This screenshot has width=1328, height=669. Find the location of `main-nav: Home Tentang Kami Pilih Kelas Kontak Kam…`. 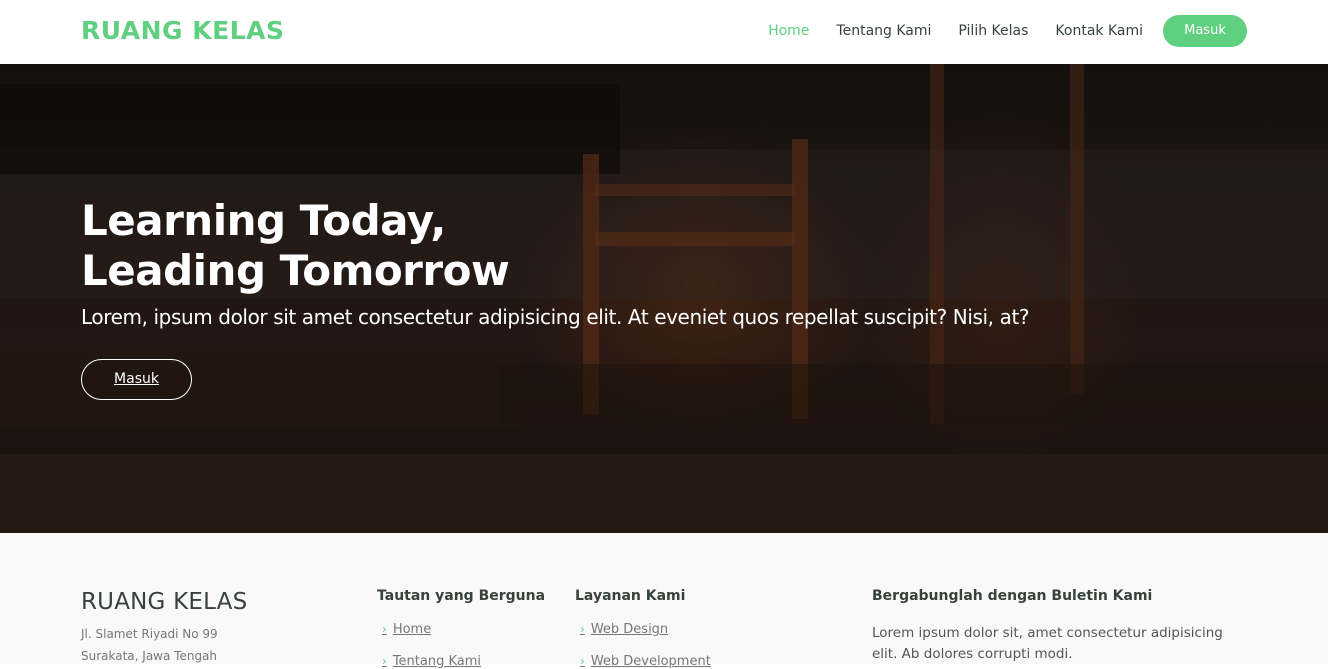

main-nav: Home Tentang Kami Pilih Kelas Kontak Kam… is located at coordinates (994, 31).